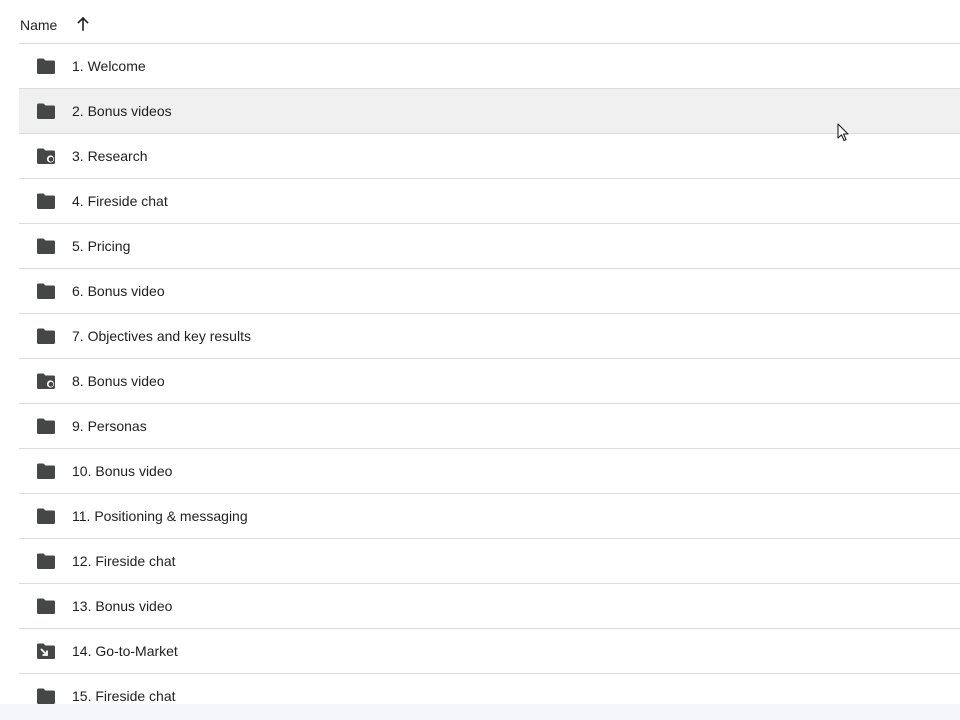 Image resolution: width=960 pixels, height=720 pixels. What do you see at coordinates (489, 156) in the screenshot?
I see `file-row: 3. Research` at bounding box center [489, 156].